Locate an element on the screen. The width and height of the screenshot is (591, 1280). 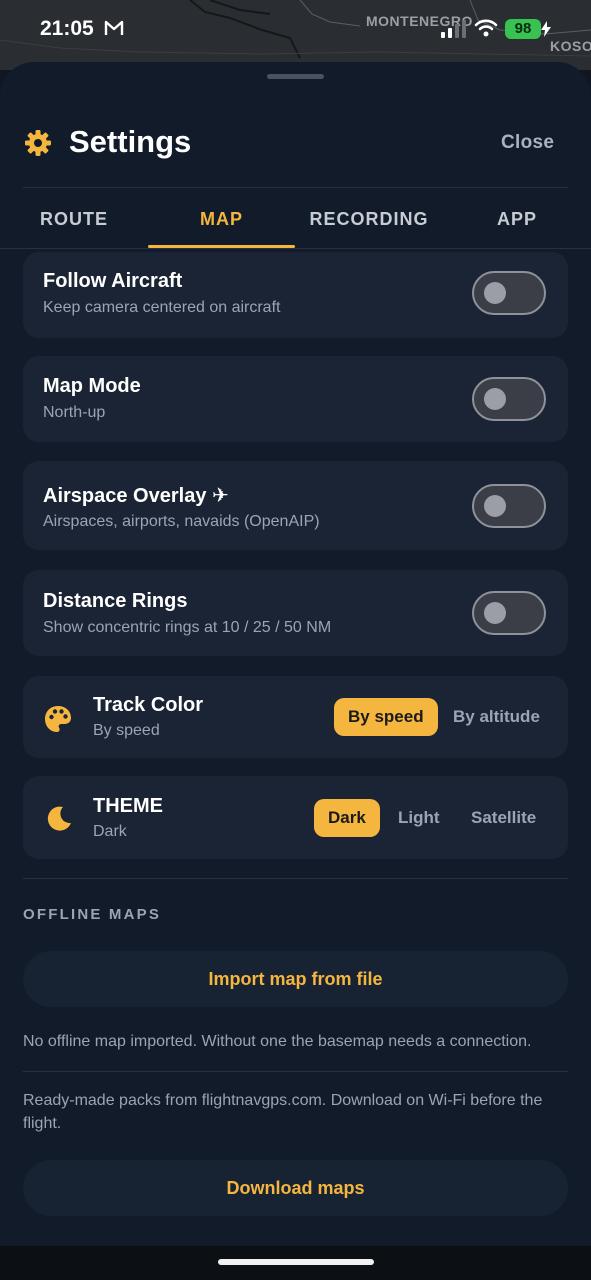
track-color-subtitle: By speed is located at coordinates (126, 730).